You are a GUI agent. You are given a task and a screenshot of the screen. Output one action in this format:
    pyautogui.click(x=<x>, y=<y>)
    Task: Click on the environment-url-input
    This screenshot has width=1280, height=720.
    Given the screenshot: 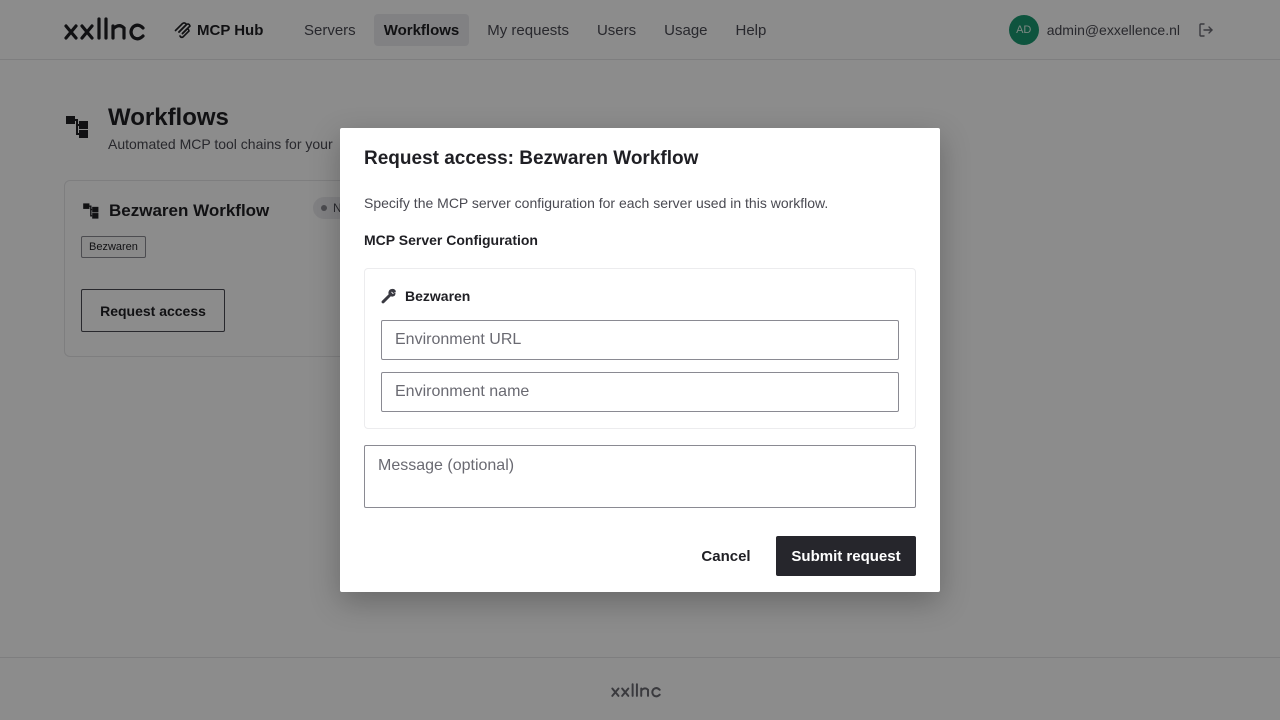 What is the action you would take?
    pyautogui.click(x=640, y=340)
    